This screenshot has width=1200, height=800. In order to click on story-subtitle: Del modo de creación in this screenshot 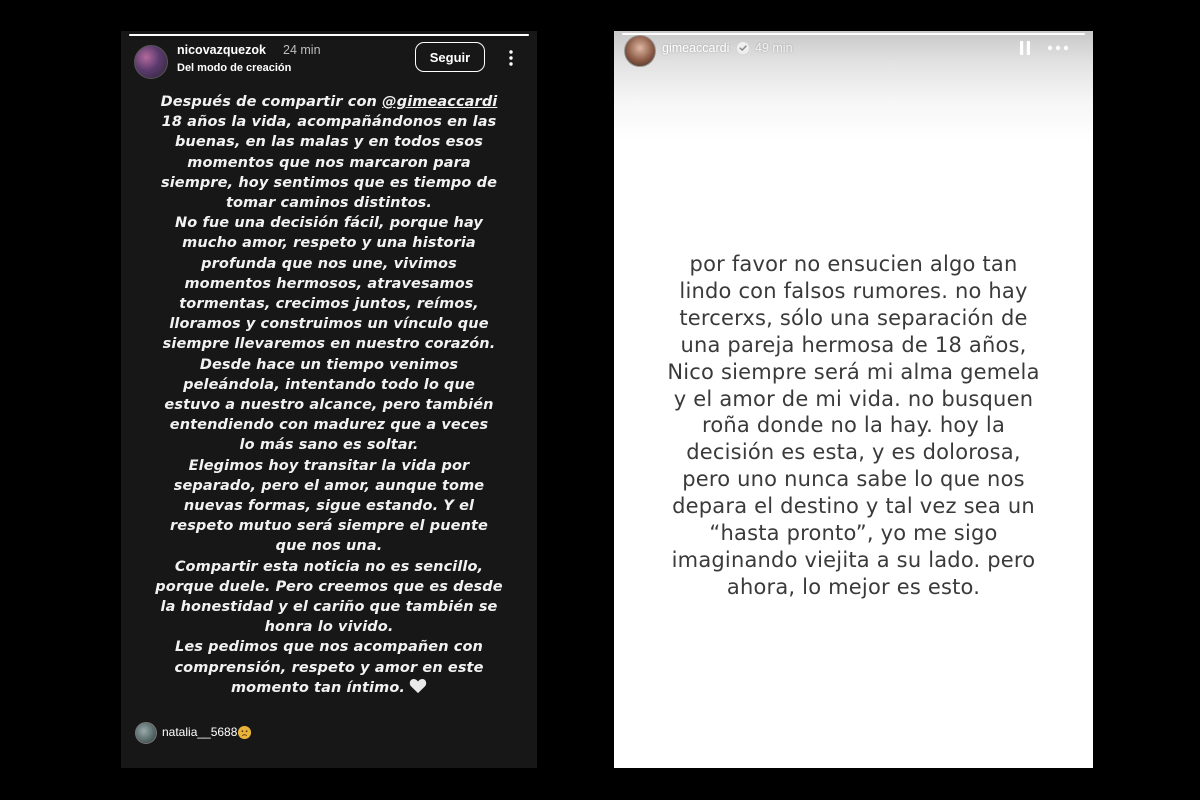, I will do `click(234, 68)`.